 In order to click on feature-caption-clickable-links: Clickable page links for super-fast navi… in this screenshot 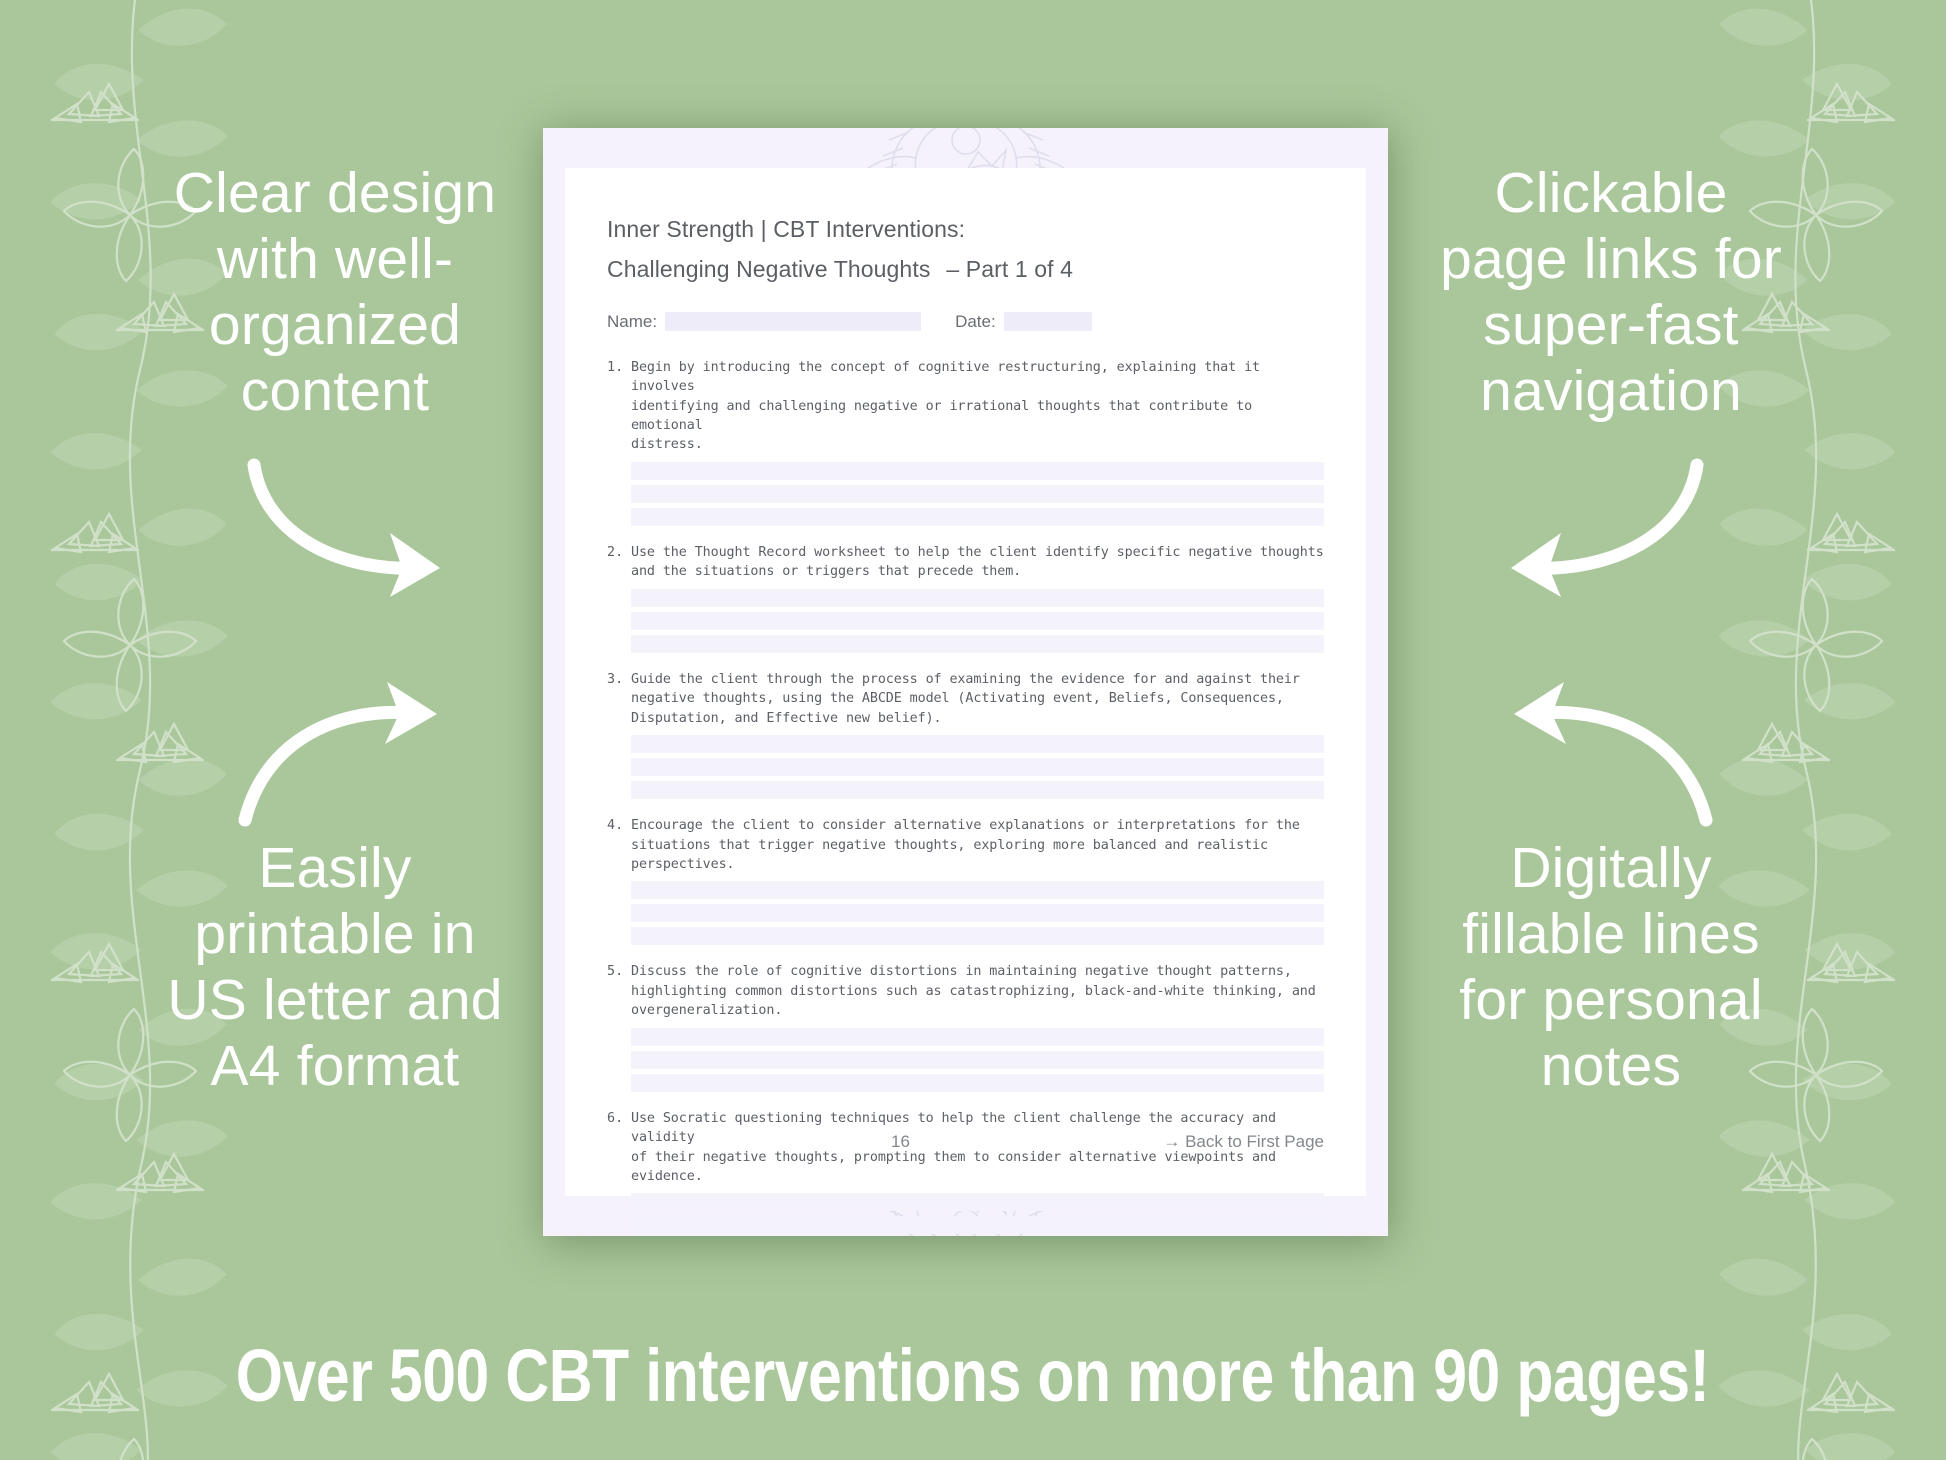, I will do `click(1611, 292)`.